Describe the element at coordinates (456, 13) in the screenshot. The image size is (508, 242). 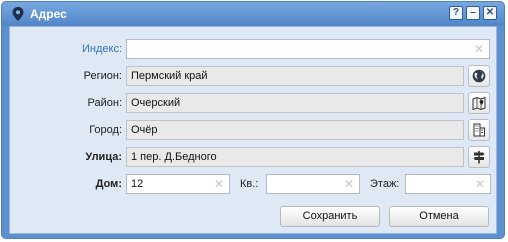
I see `help-button: ?` at that location.